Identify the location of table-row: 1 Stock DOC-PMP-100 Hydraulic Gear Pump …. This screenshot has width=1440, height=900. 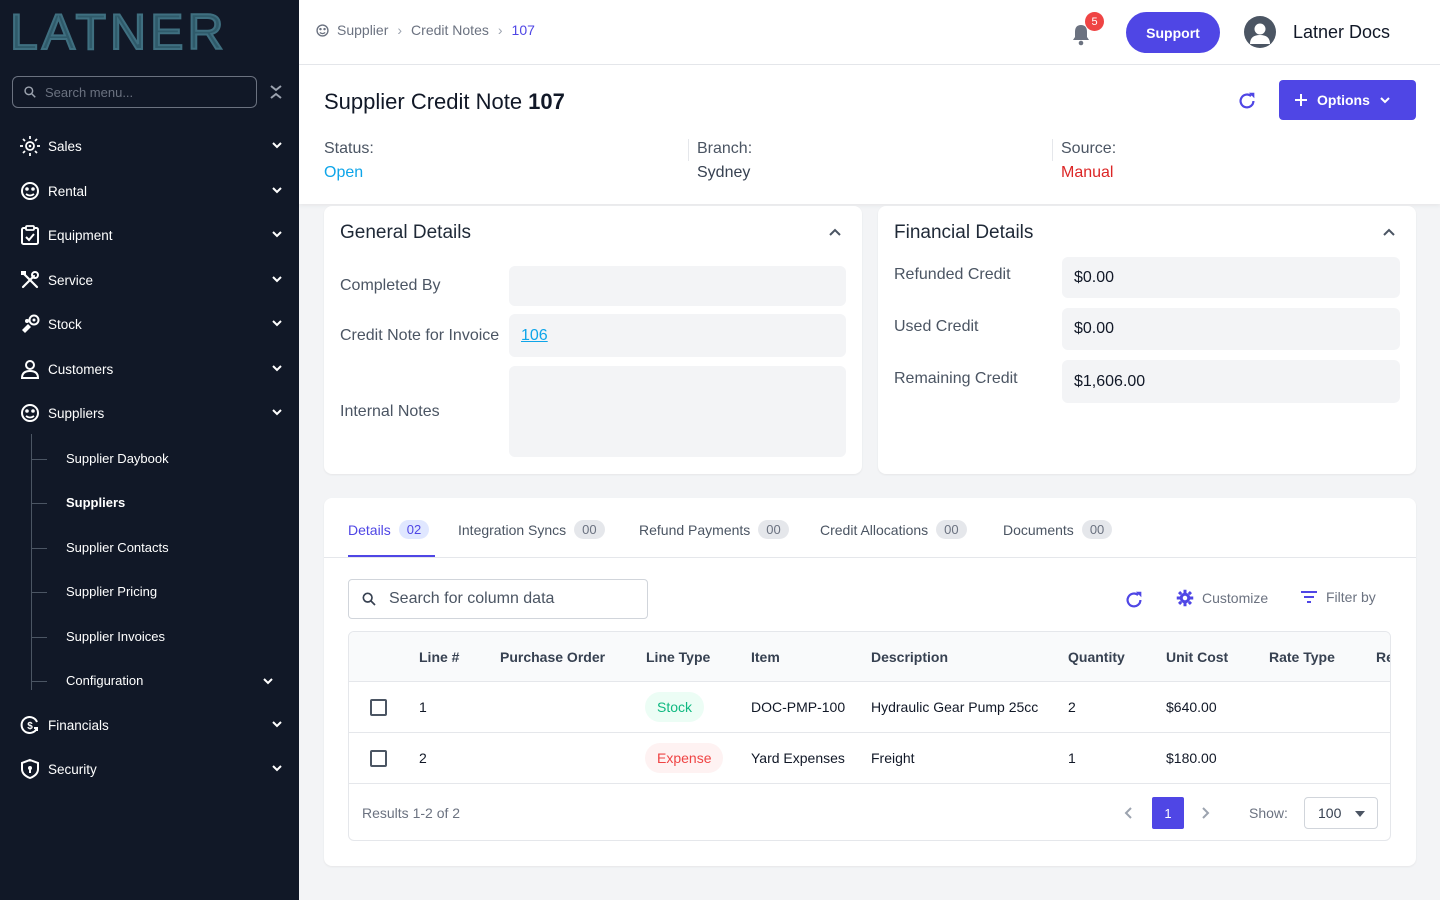
(869, 707).